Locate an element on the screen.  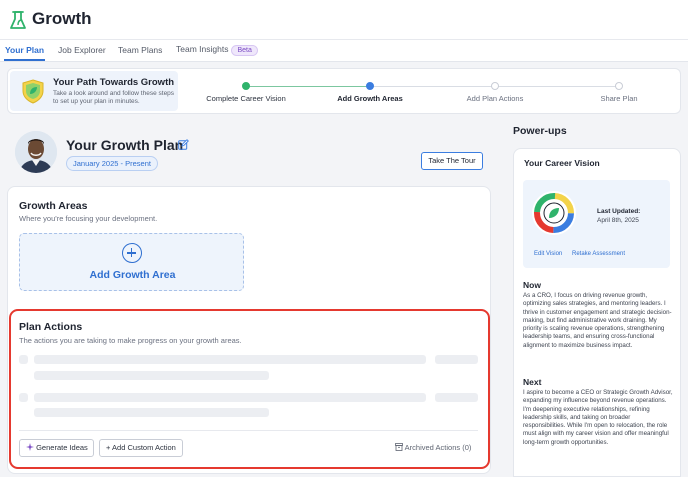
step-add-plan-actions: Add Plan Actions is located at coordinates (495, 98).